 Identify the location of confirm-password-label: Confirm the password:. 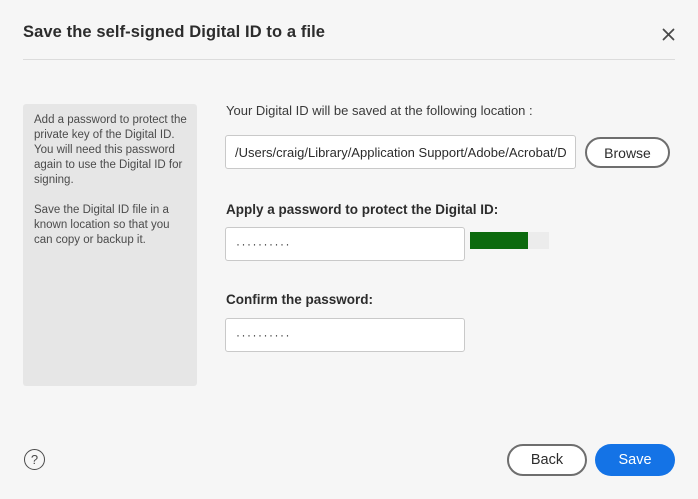
(300, 299).